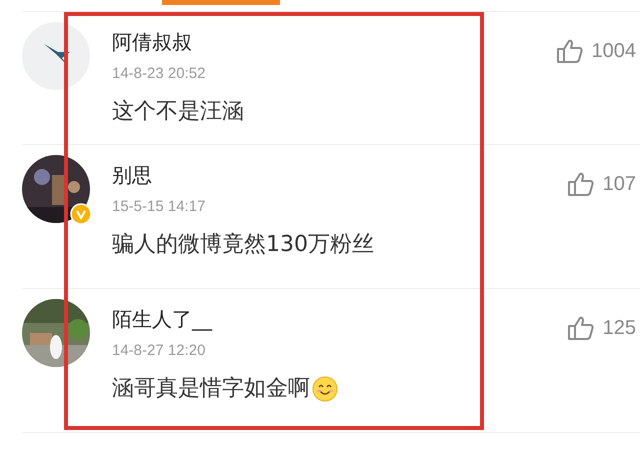 Image resolution: width=640 pixels, height=459 pixels. Describe the element at coordinates (596, 51) in the screenshot. I see `like-button: 1004` at that location.